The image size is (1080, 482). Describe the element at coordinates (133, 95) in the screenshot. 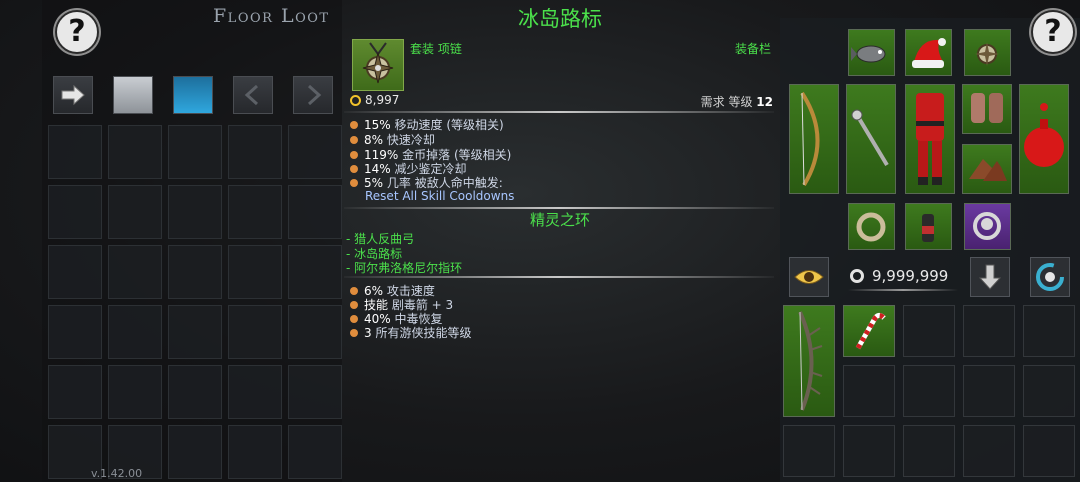

I see `filter-white-button` at that location.